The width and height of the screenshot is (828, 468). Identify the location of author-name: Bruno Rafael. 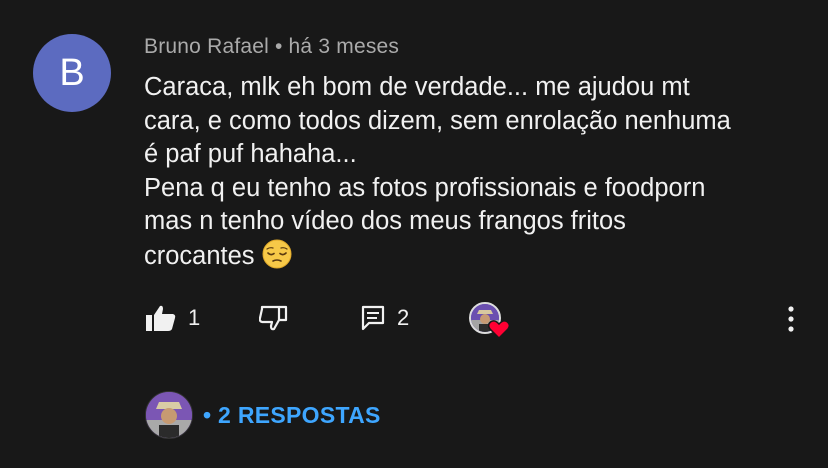
(206, 46).